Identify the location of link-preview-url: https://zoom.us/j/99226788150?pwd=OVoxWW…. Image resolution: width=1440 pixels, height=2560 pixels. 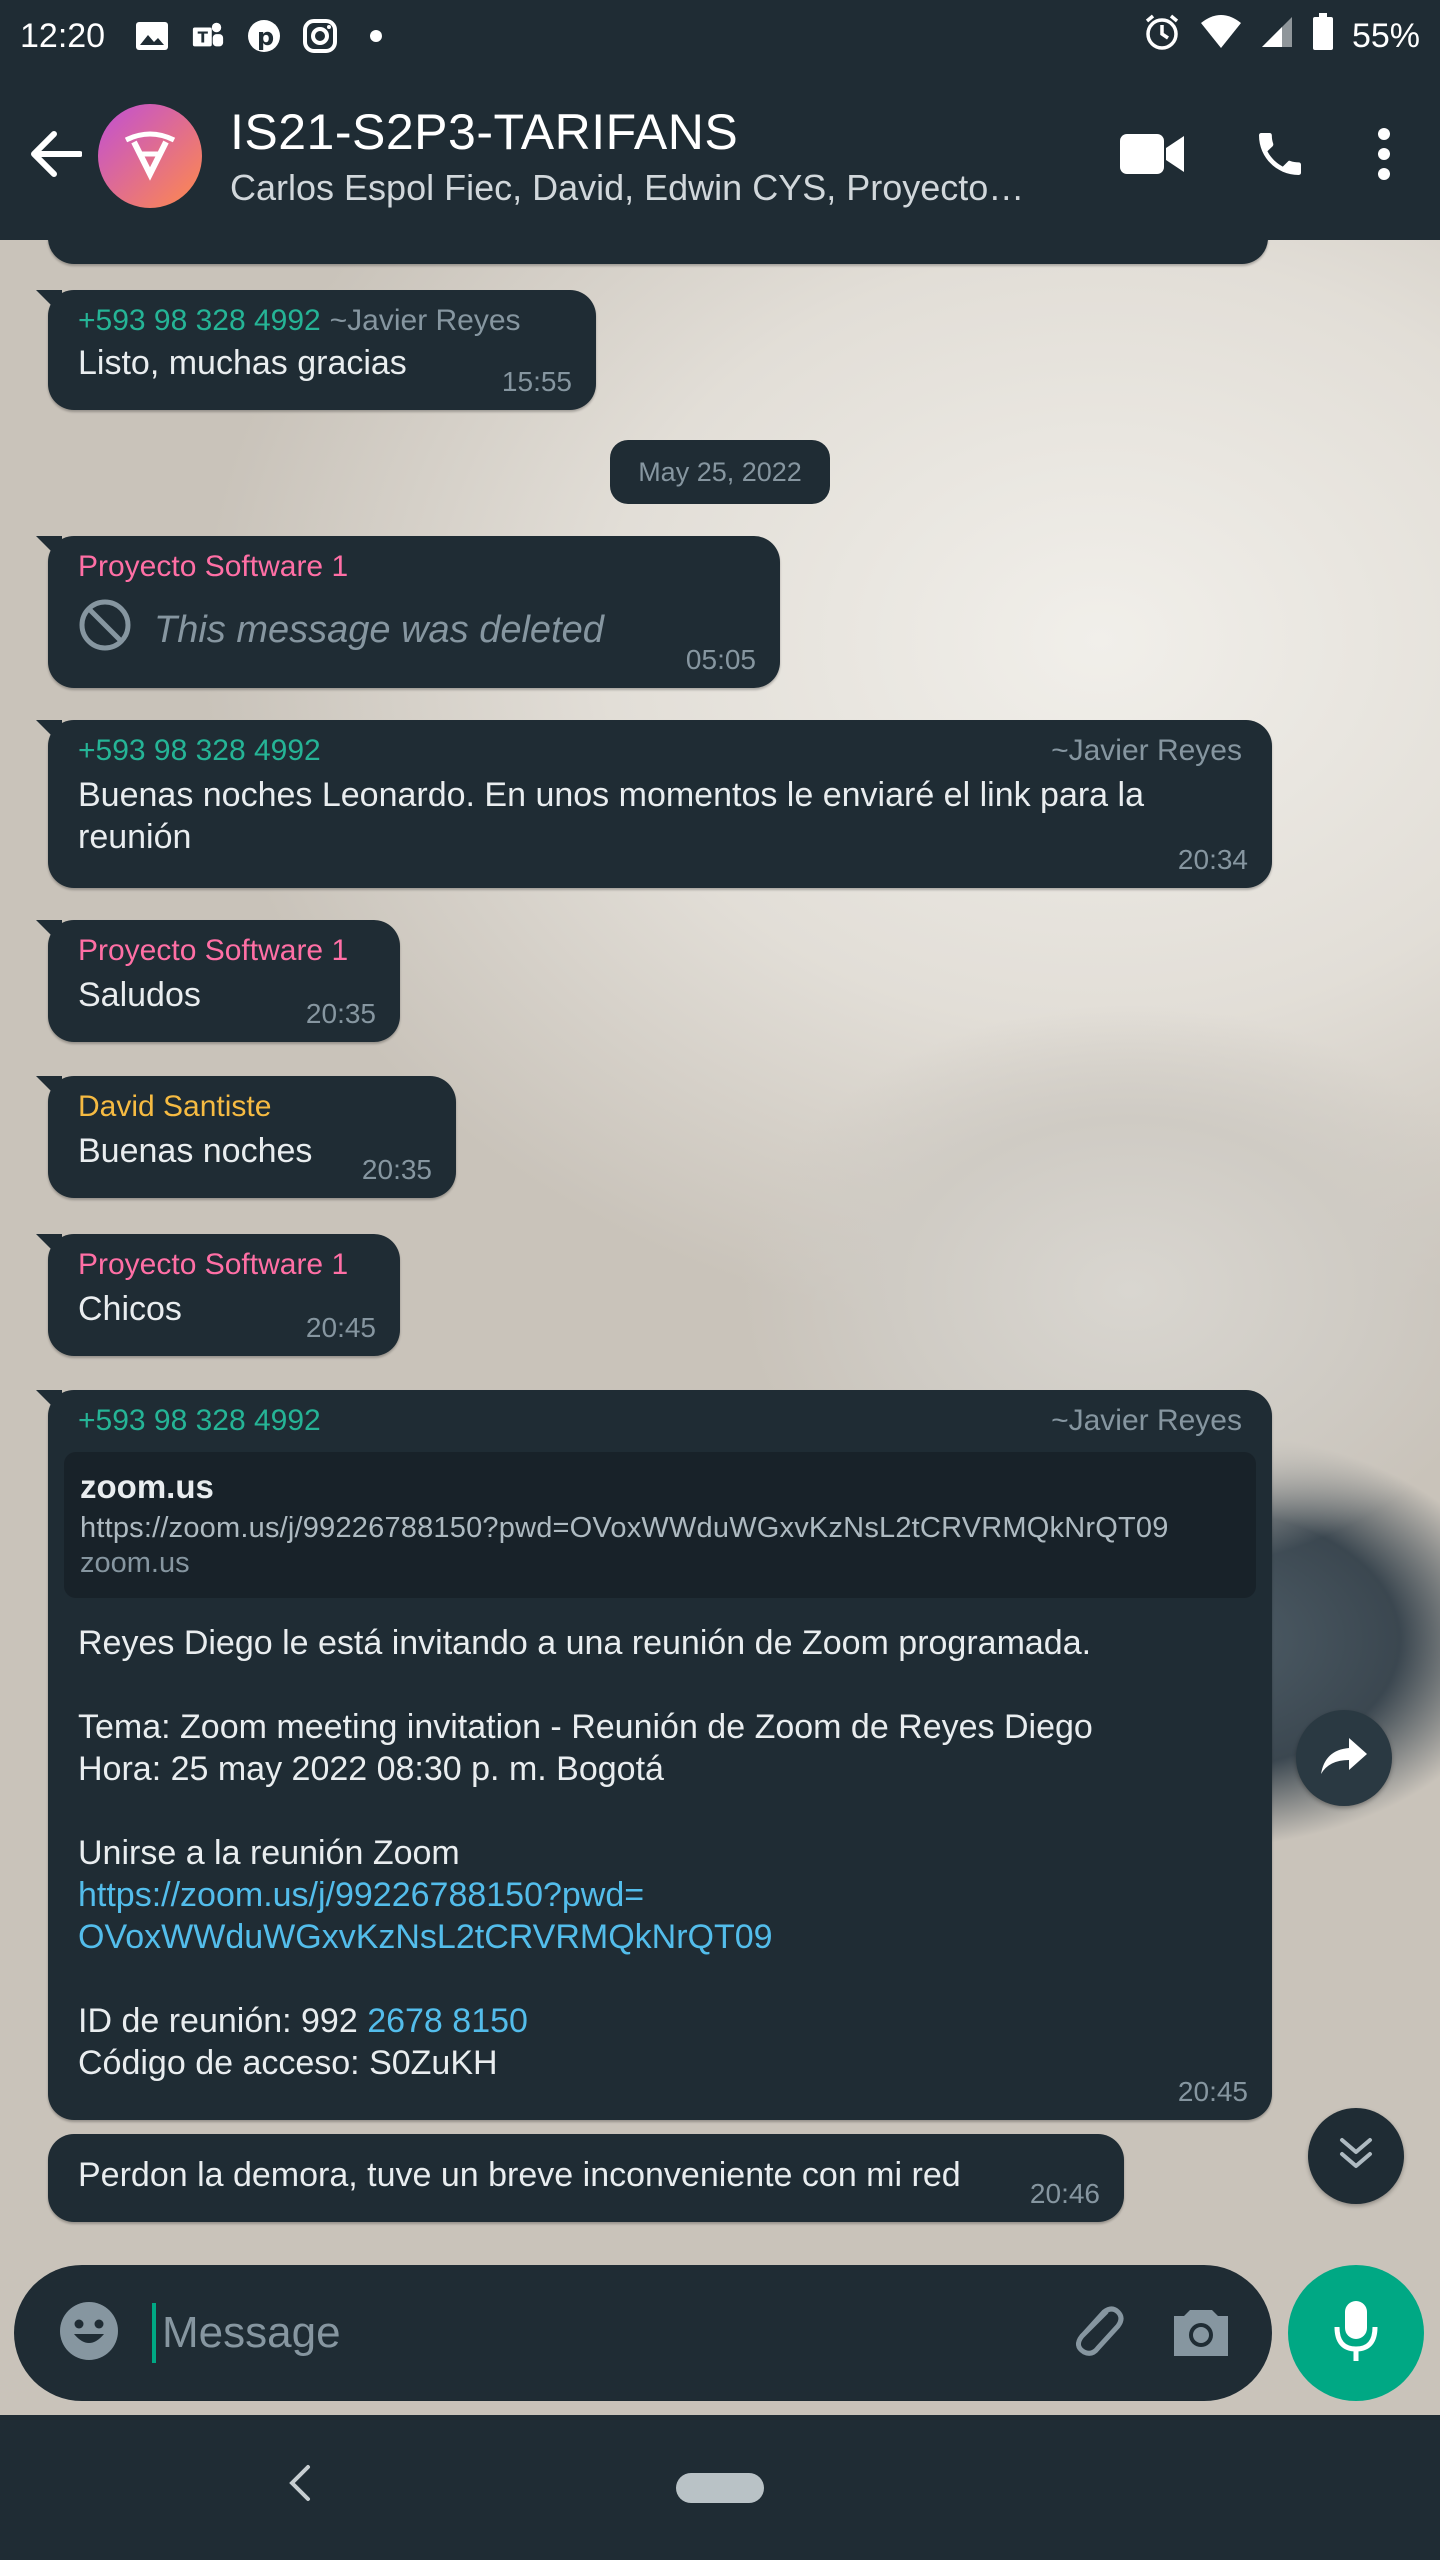
(624, 1528).